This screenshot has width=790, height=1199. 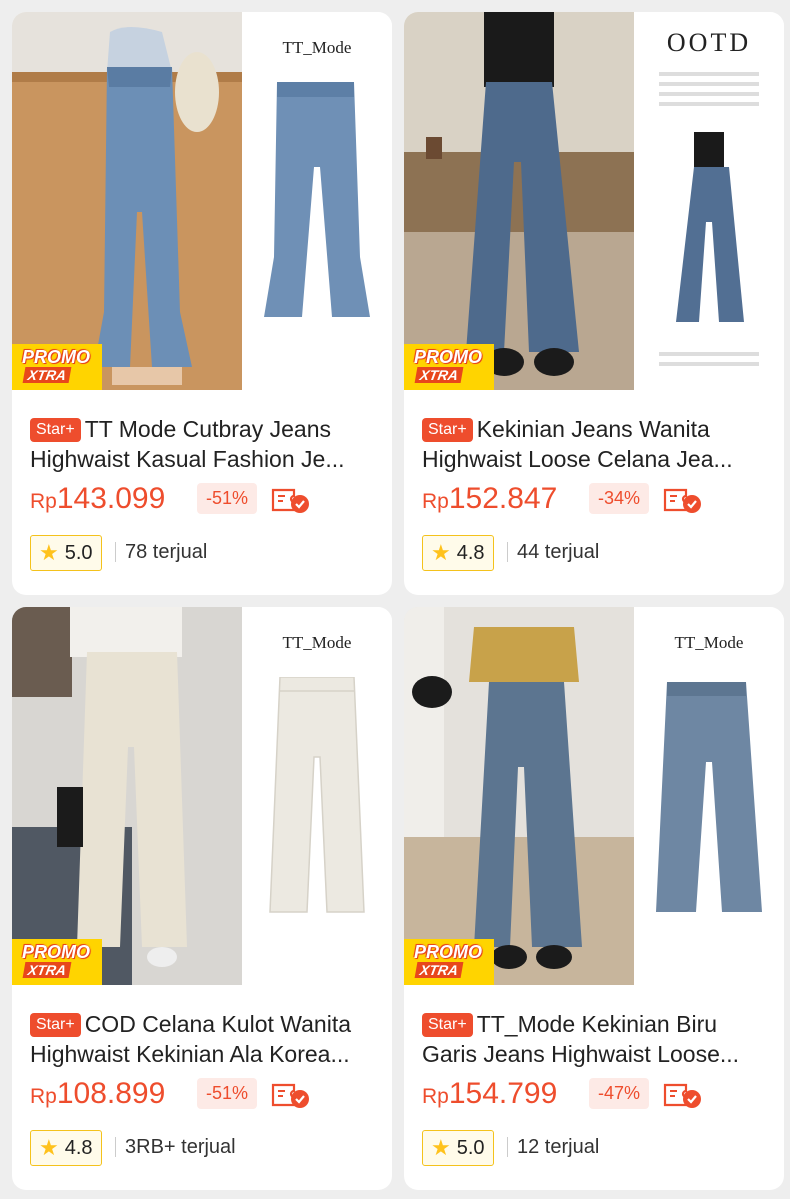 I want to click on product-thumbnail: OOTD, so click(x=709, y=201).